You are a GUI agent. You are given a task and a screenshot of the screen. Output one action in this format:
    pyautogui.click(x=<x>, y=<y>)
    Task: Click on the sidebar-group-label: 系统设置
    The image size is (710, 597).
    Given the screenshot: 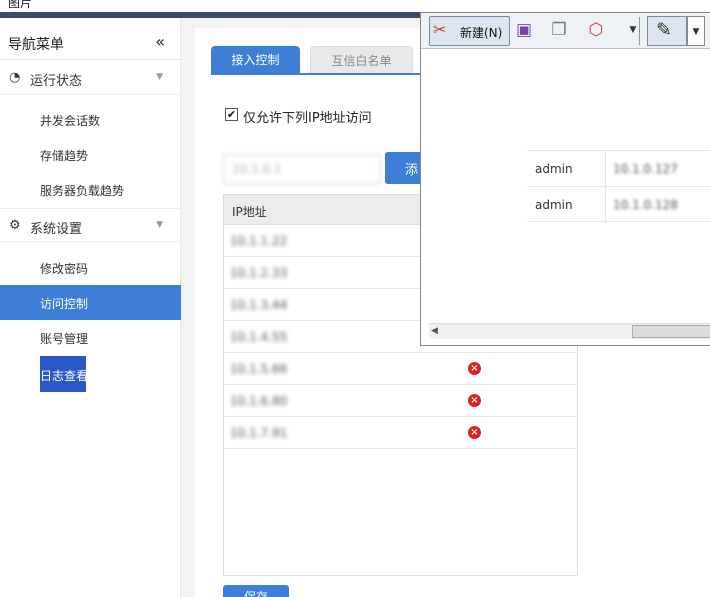 What is the action you would take?
    pyautogui.click(x=56, y=229)
    